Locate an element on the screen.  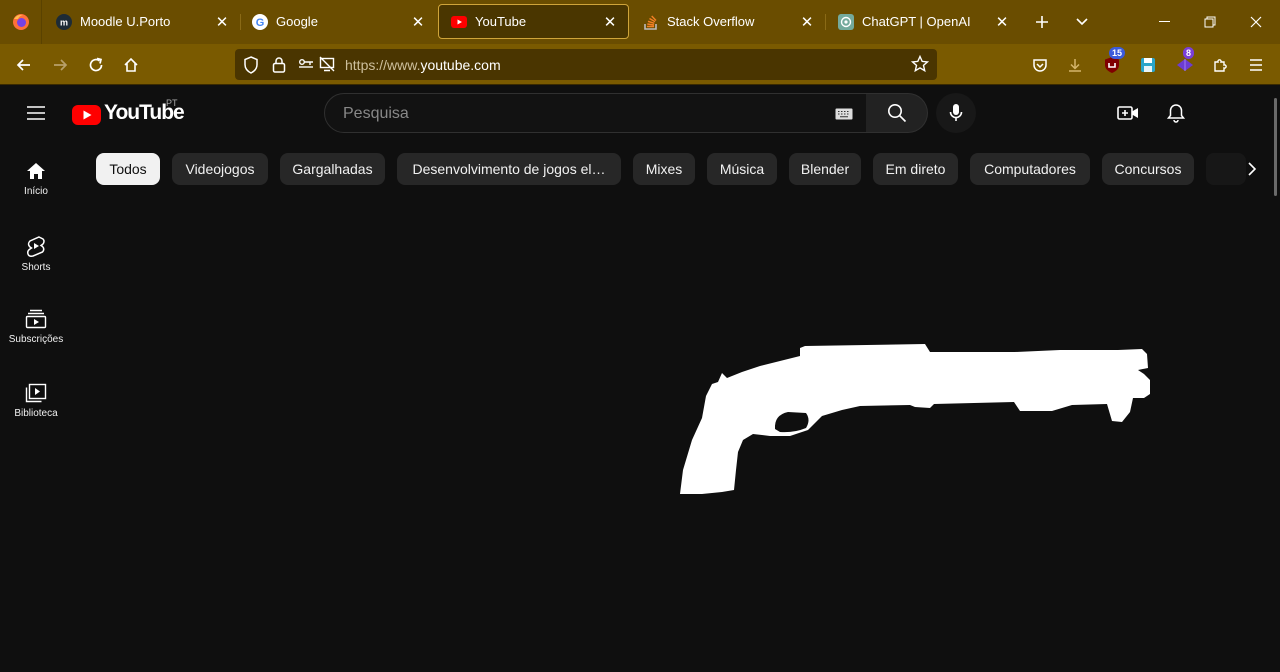
page-scrollbar is located at coordinates (1275, 147).